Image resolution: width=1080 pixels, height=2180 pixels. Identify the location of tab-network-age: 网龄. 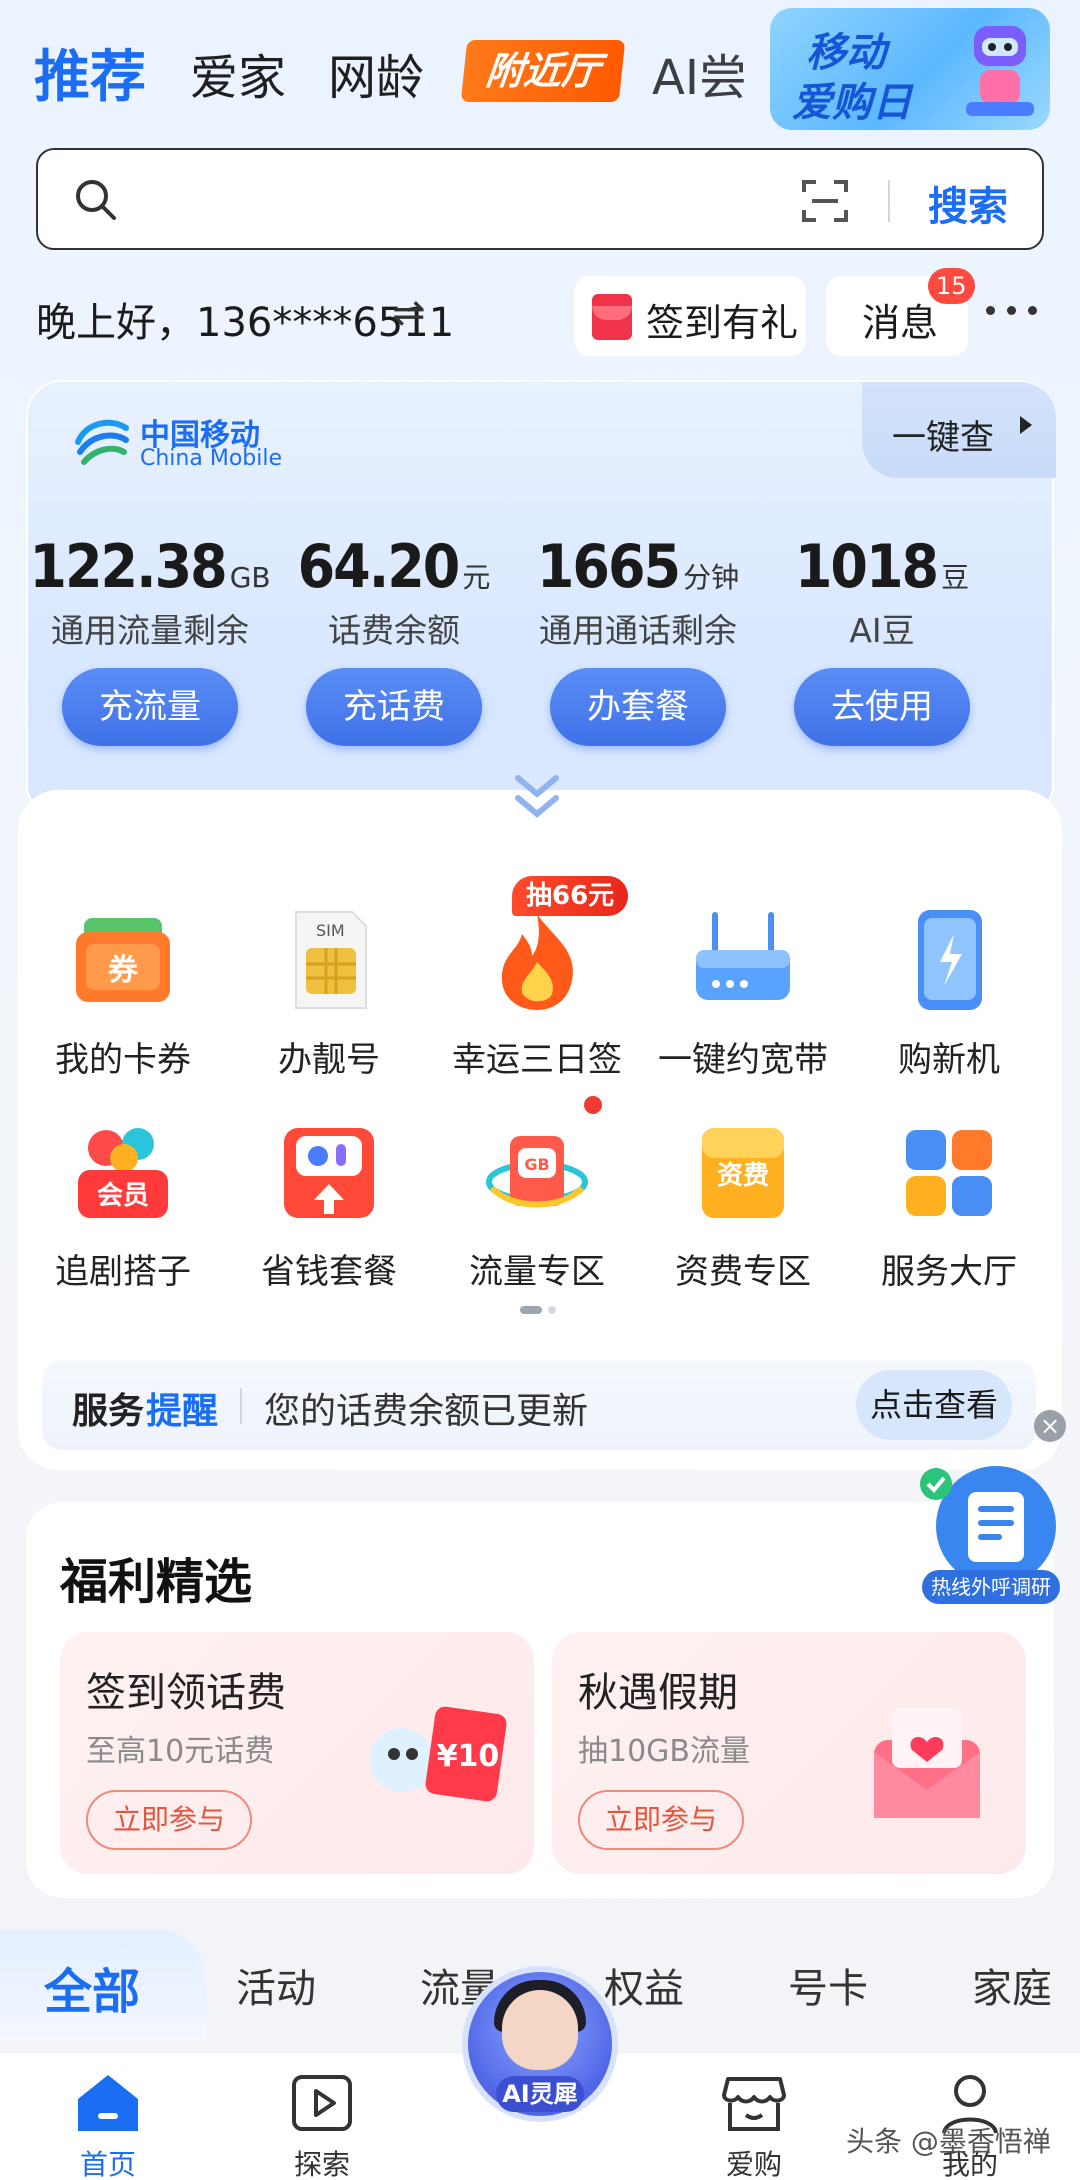
(376, 73).